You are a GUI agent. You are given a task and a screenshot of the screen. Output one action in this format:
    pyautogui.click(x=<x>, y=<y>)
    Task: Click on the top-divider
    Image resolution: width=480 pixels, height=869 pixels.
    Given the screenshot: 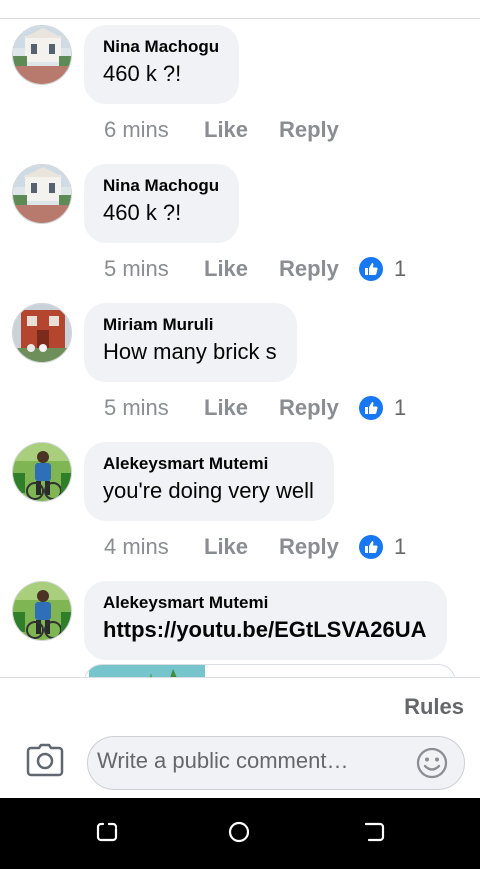 What is the action you would take?
    pyautogui.click(x=240, y=18)
    